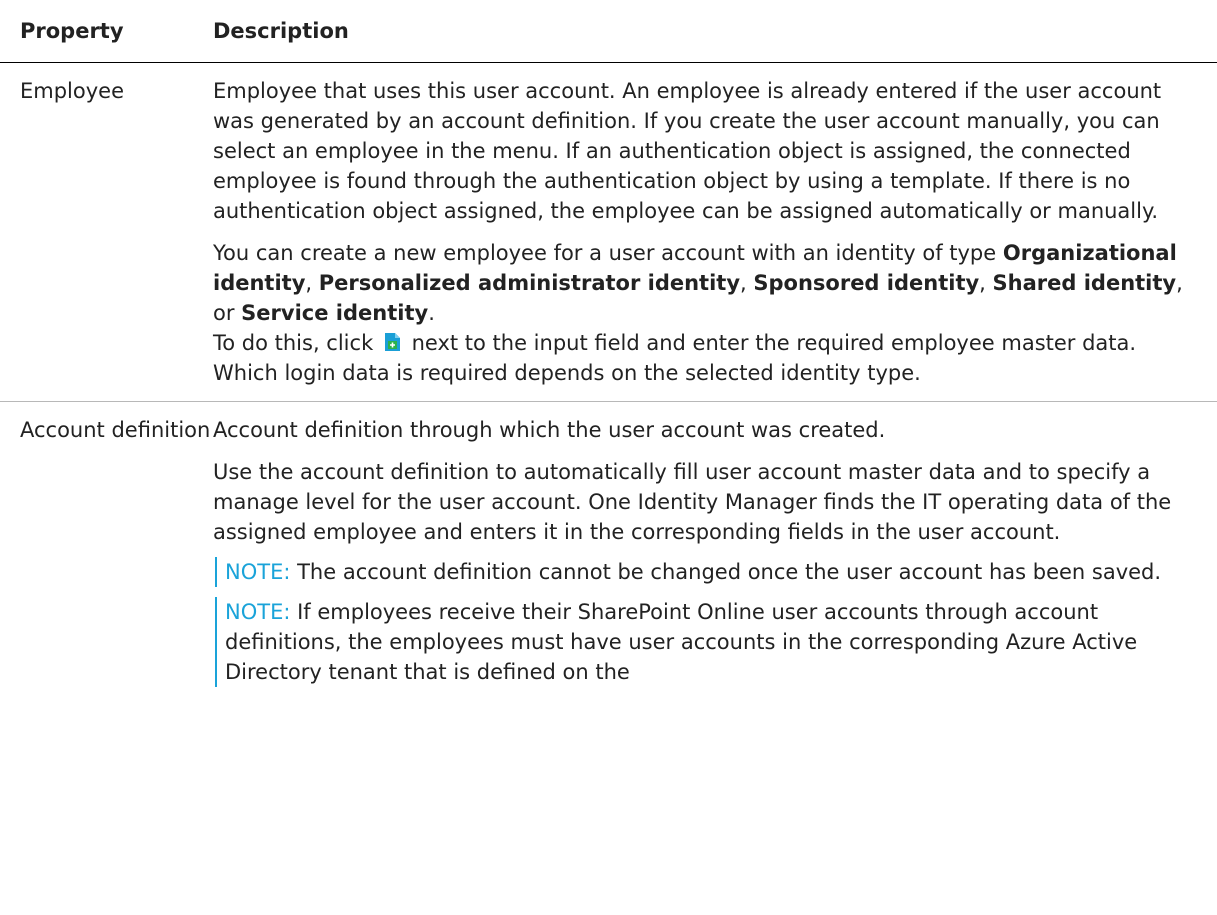 The width and height of the screenshot is (1217, 915). What do you see at coordinates (392, 340) in the screenshot?
I see `add-new-icon` at bounding box center [392, 340].